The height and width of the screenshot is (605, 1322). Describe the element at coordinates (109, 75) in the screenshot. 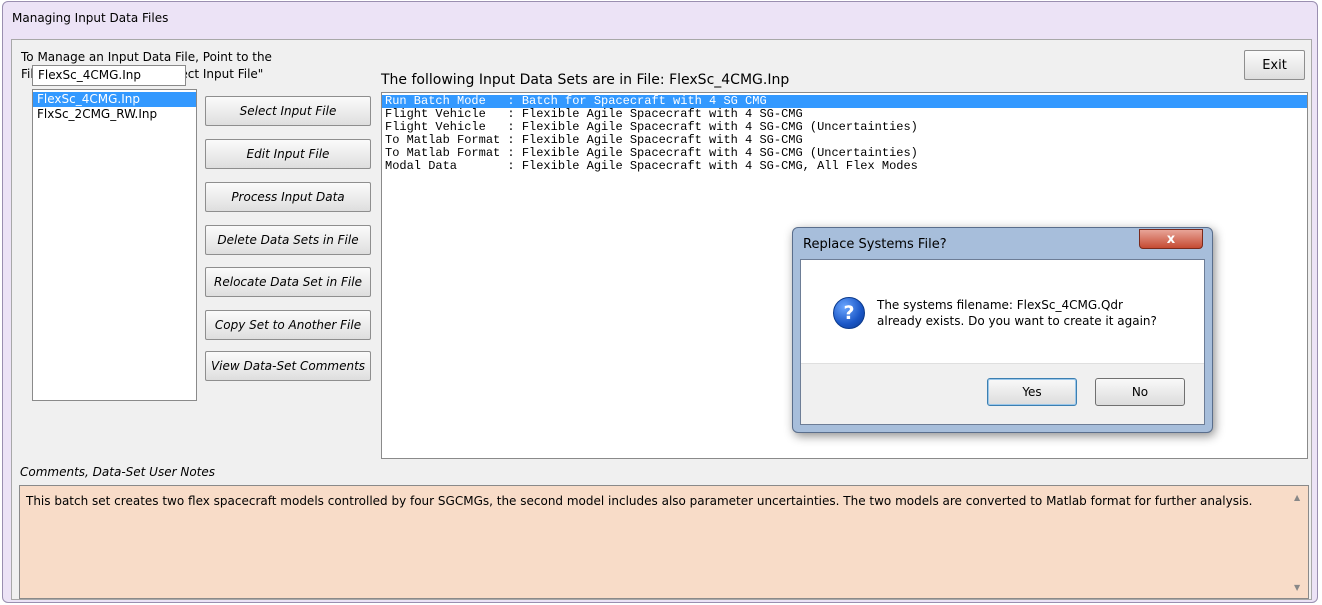

I see `filename-field: FlexSc_4CMG.Inp` at that location.